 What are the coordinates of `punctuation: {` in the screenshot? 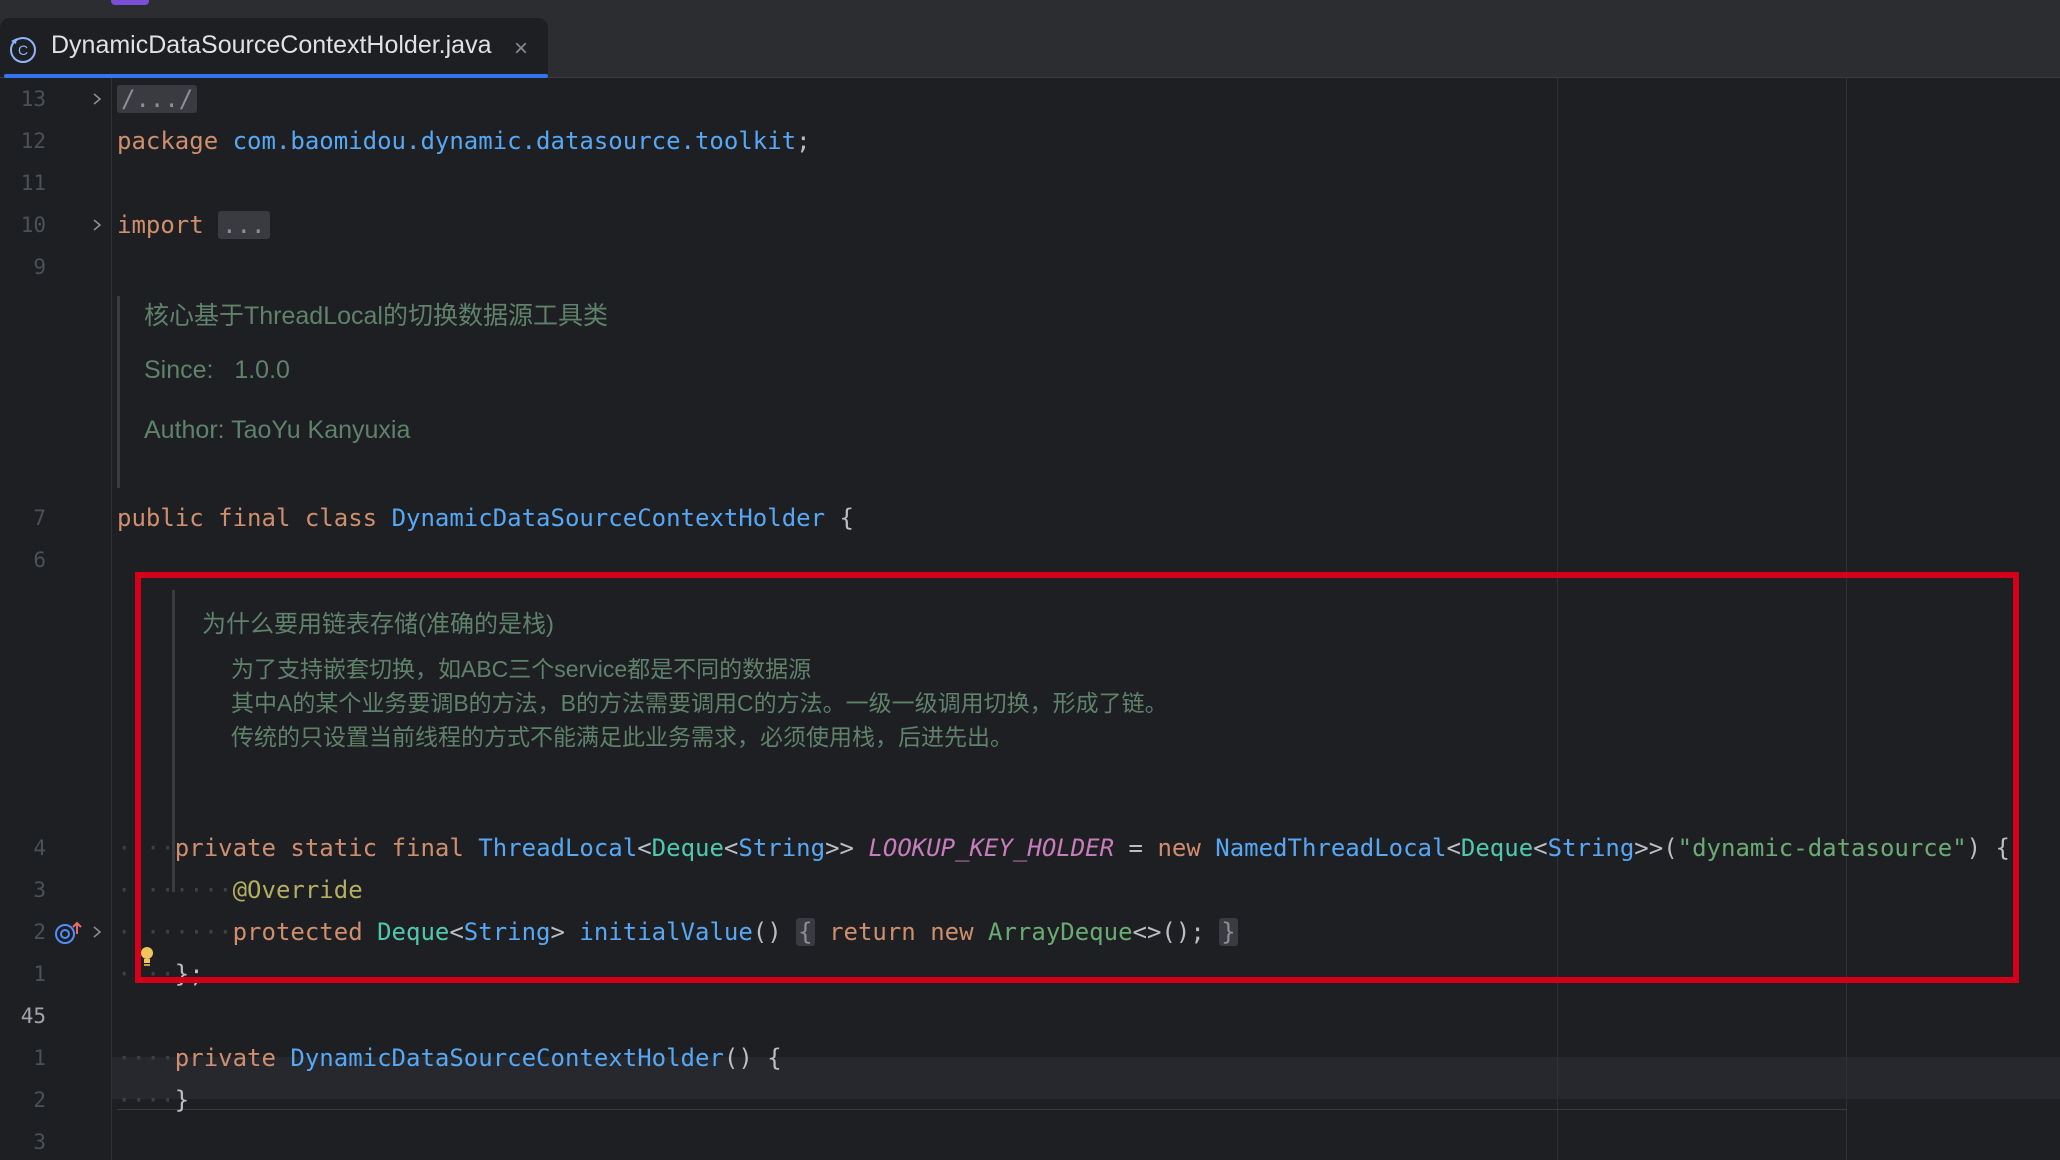 It's located at (846, 518).